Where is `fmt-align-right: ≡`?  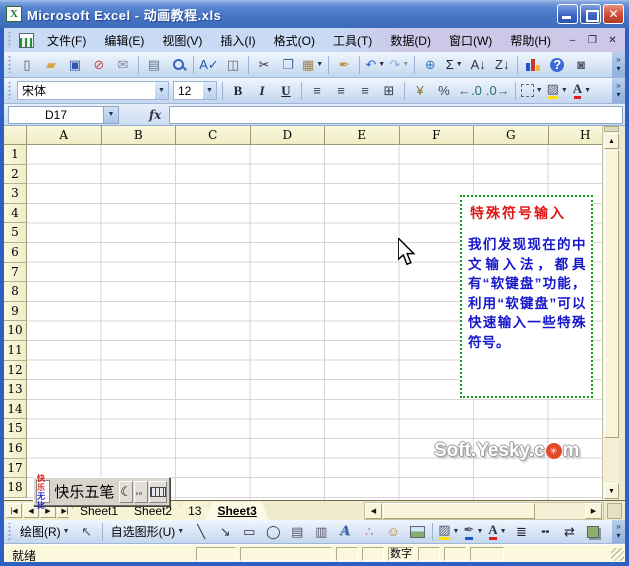
fmt-align-right: ≡ is located at coordinates (365, 90).